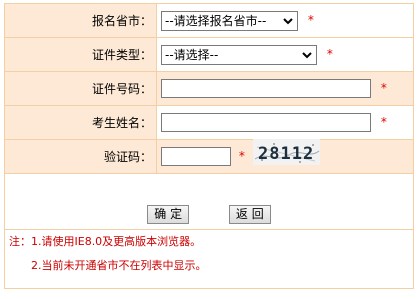 The height and width of the screenshot is (299, 417). I want to click on id-type-row: 证件类型： --请选择-- *, so click(209, 54).